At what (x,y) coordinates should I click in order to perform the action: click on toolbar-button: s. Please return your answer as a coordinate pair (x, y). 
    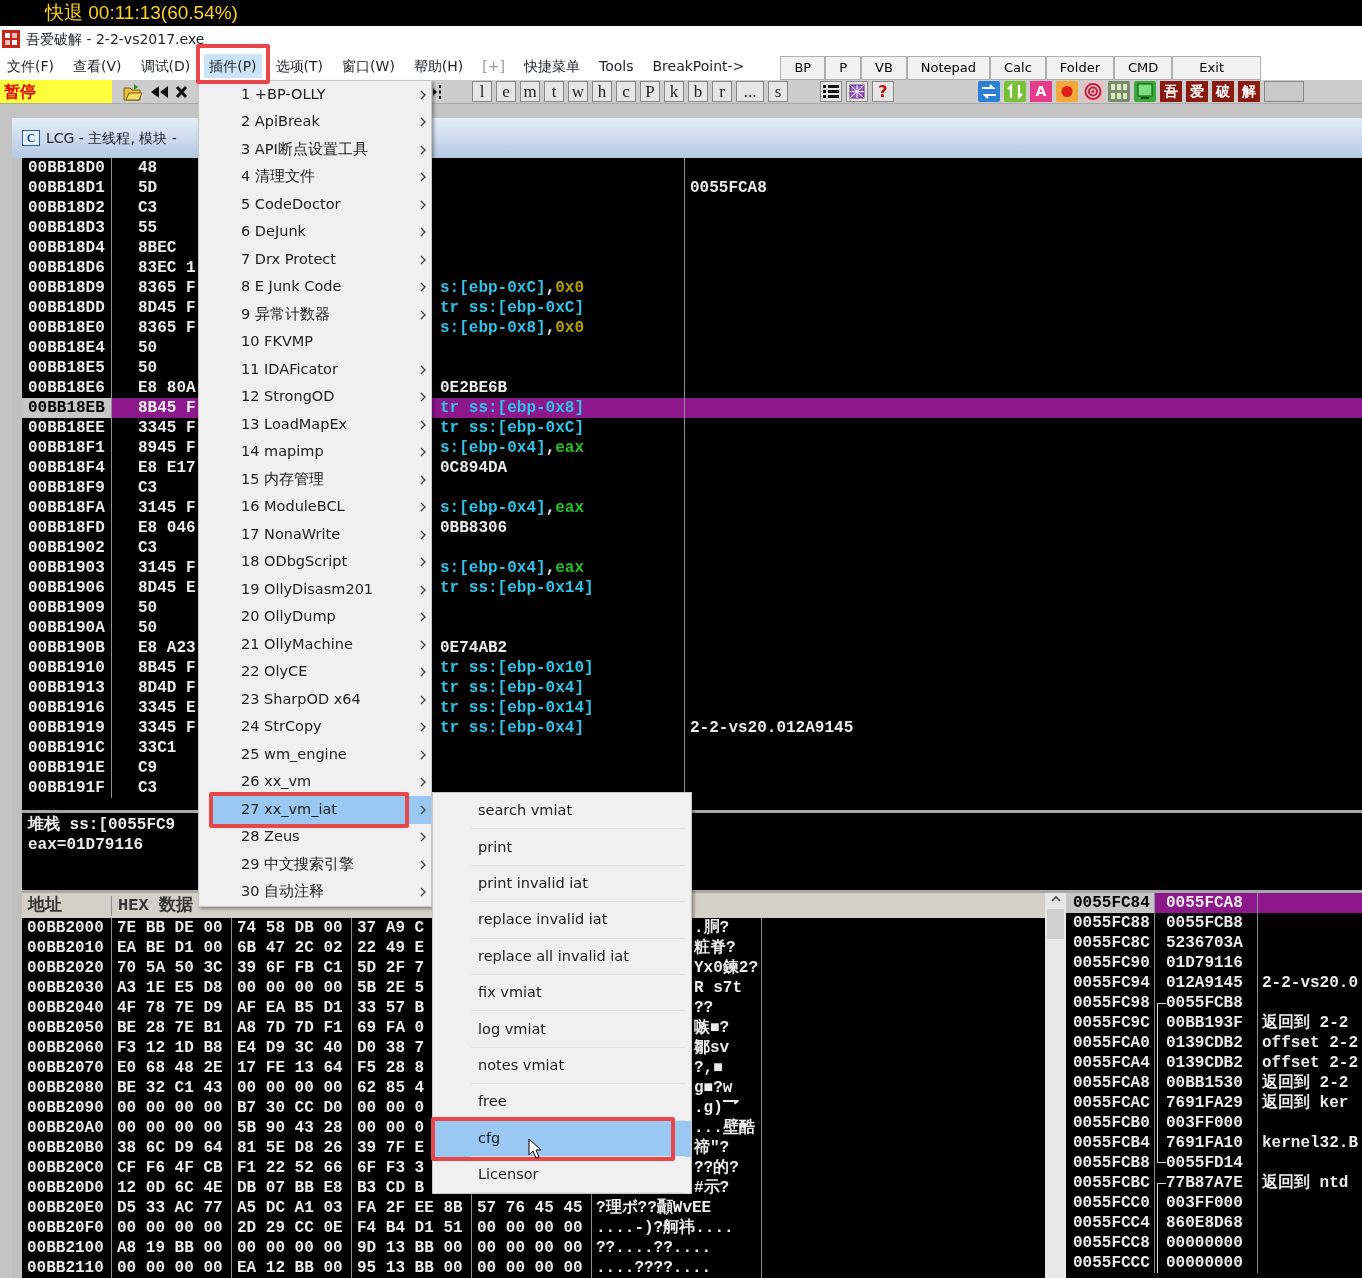
    Looking at the image, I should click on (778, 91).